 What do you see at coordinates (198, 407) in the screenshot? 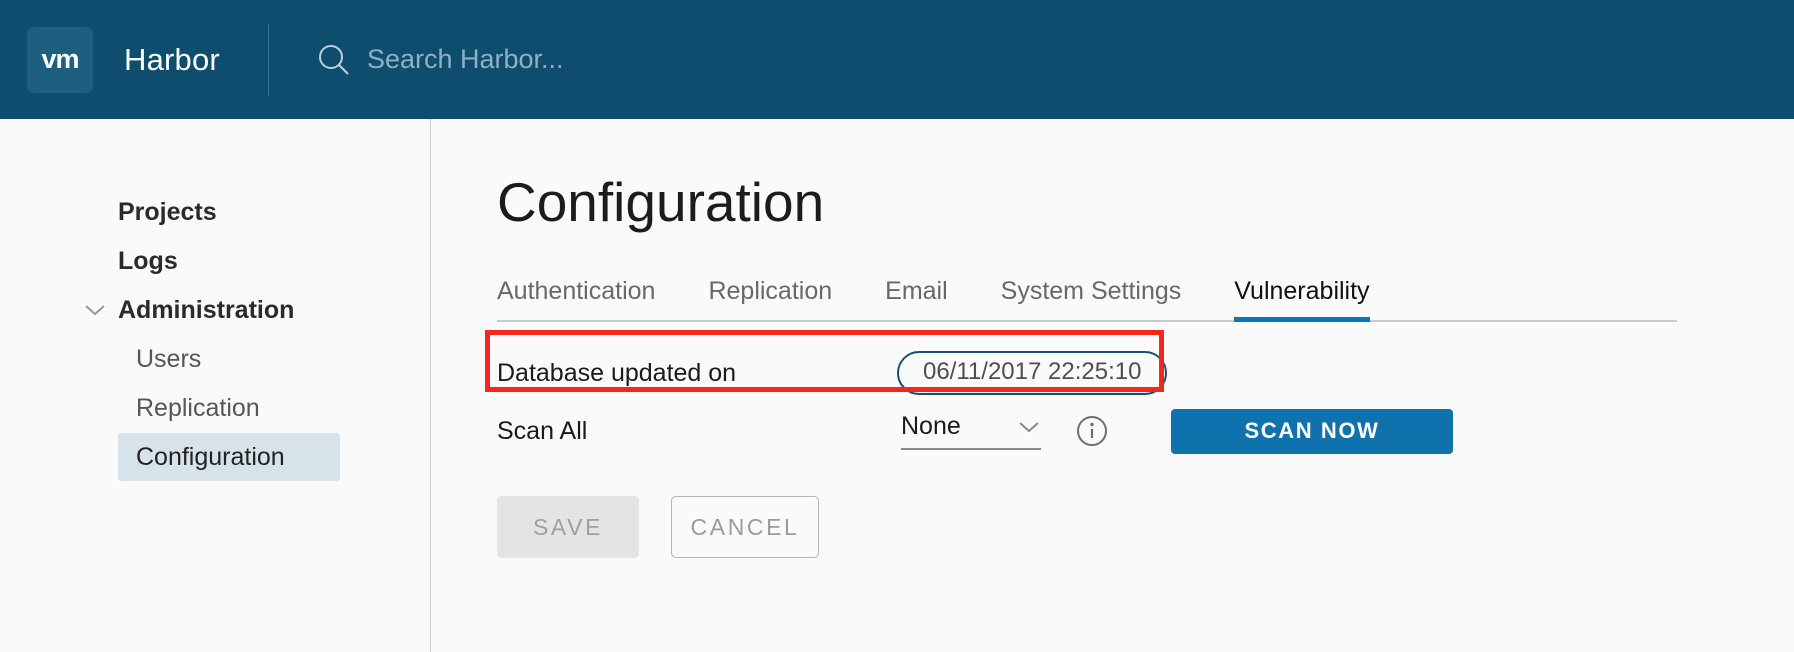
I see `sidebar-item-label: Replication` at bounding box center [198, 407].